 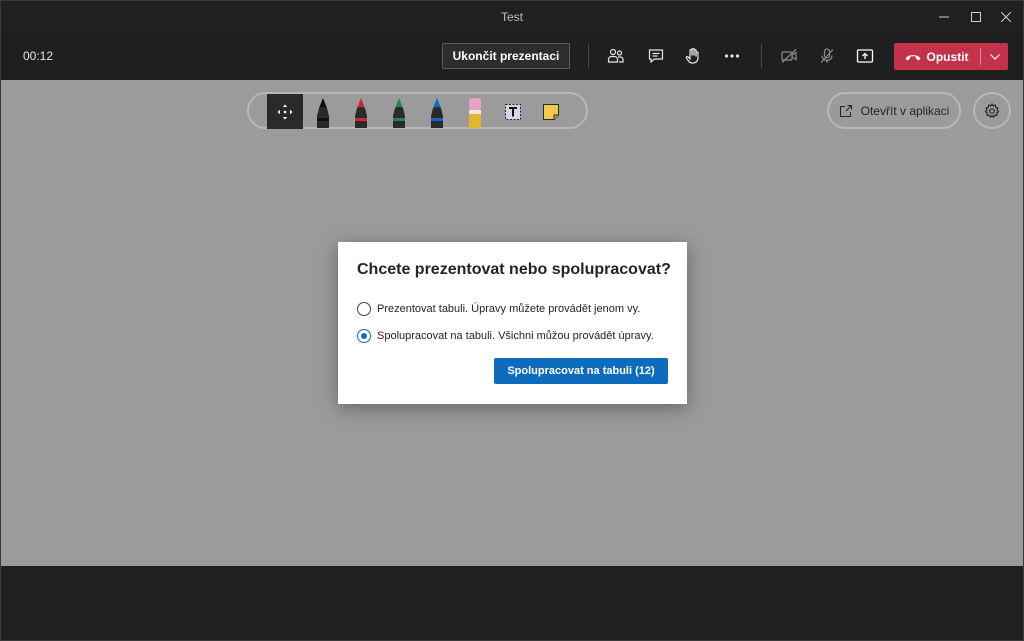 I want to click on sticky-note-icon, so click(x=551, y=111).